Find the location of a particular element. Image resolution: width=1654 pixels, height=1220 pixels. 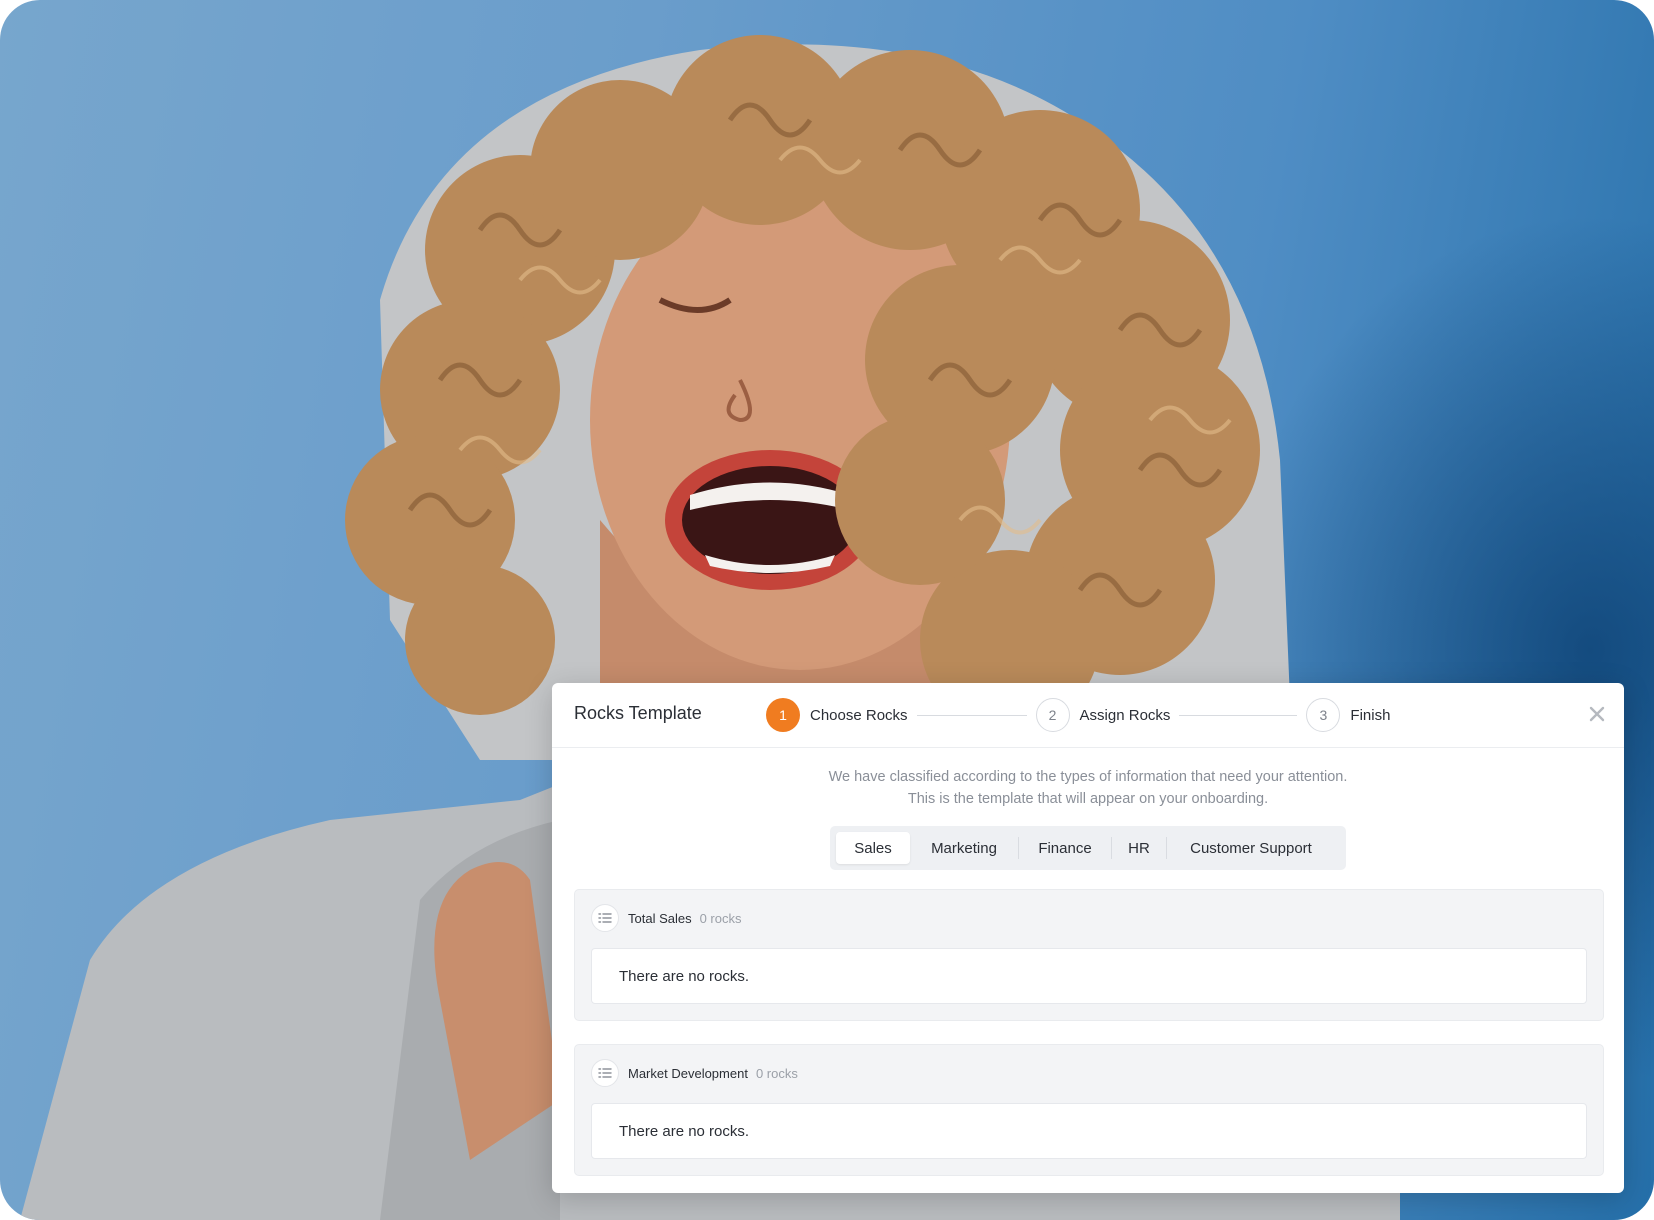

step-label: Assign Rocks is located at coordinates (1125, 715).